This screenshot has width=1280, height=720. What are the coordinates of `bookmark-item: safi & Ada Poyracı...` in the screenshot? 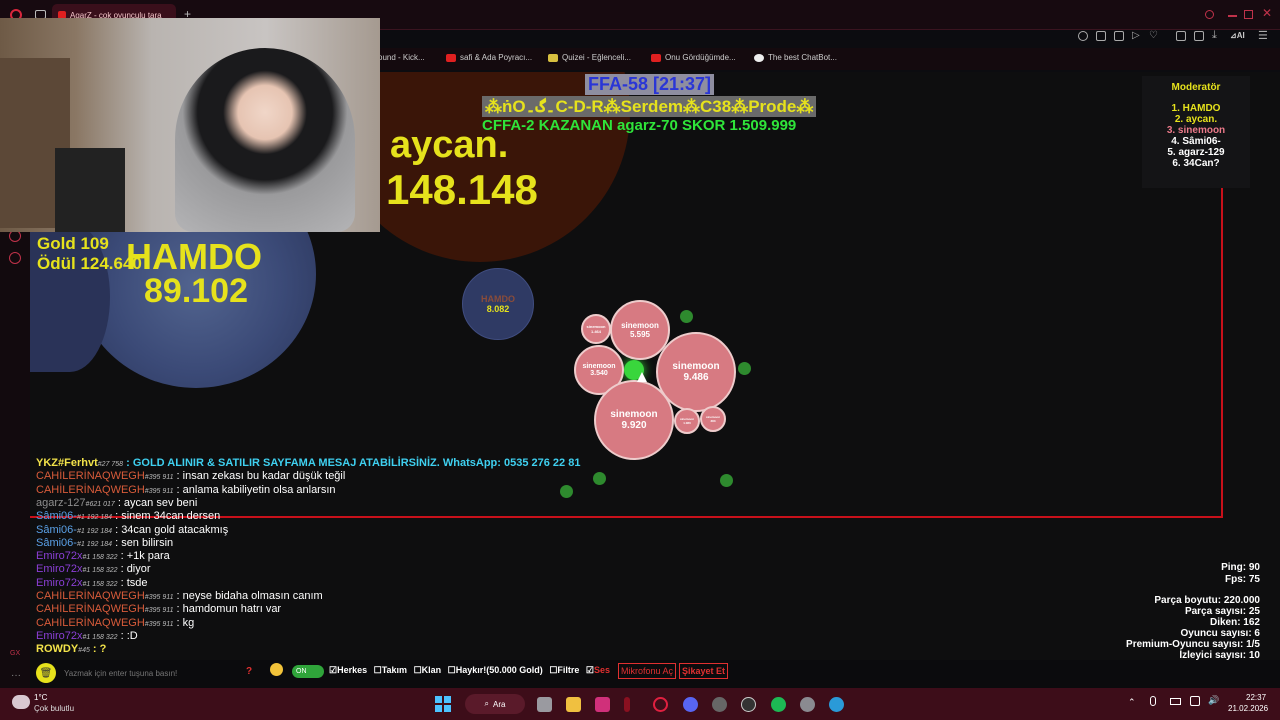 It's located at (489, 57).